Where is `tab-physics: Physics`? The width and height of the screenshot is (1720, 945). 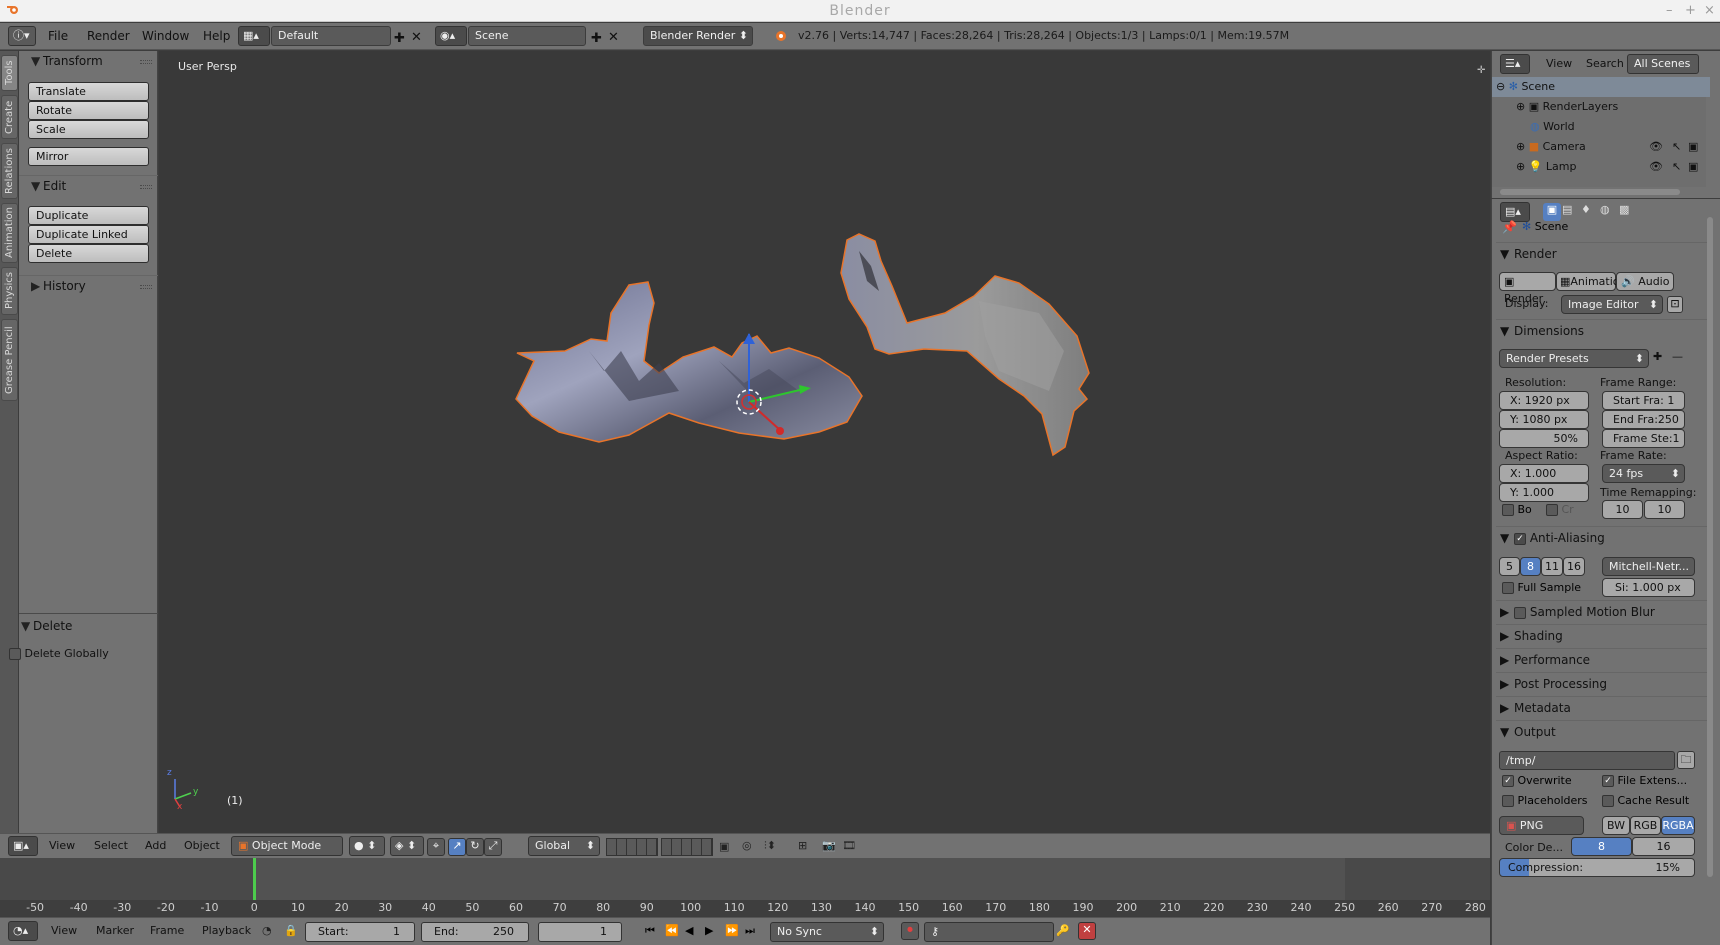
tab-physics: Physics is located at coordinates (9, 291).